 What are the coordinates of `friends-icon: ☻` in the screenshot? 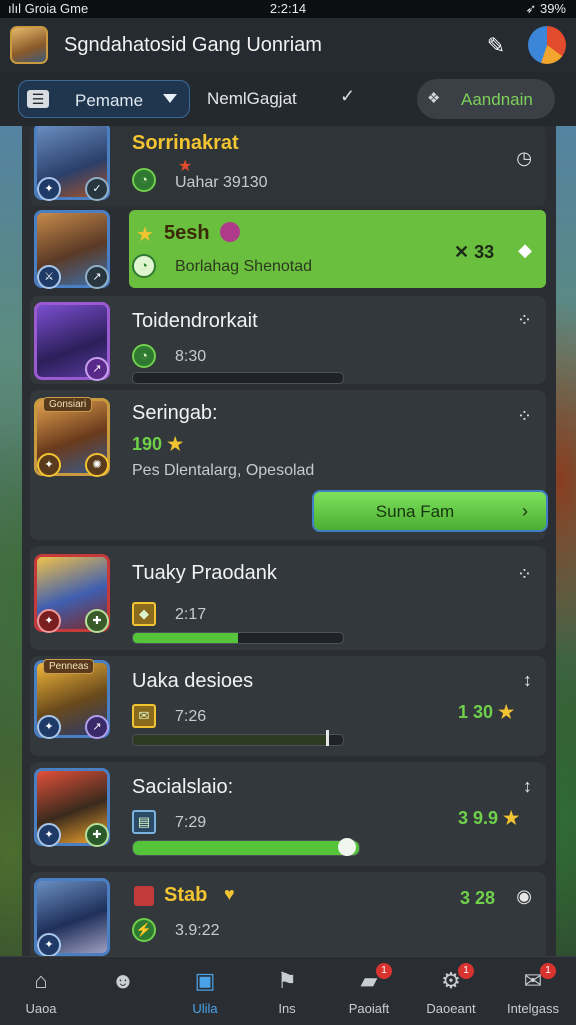 It's located at (123, 980).